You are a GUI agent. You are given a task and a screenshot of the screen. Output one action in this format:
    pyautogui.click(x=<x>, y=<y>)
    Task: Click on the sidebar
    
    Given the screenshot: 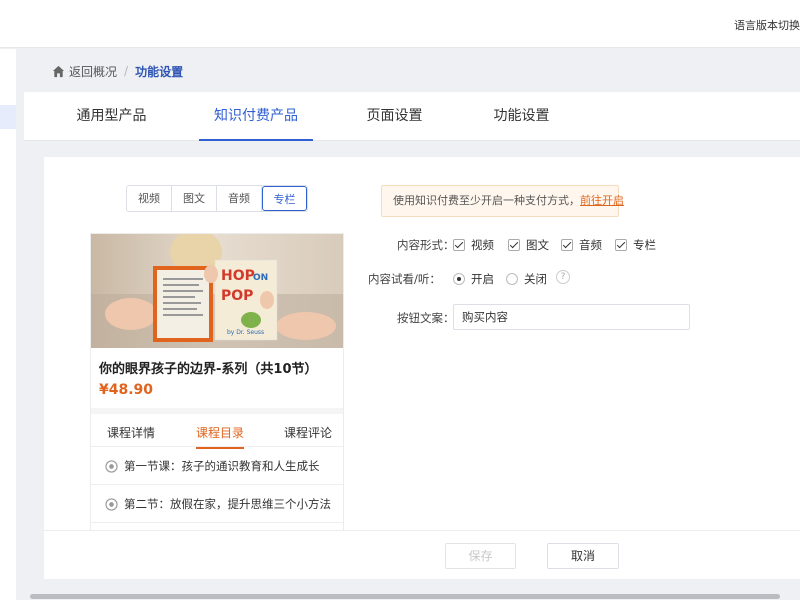 What is the action you would take?
    pyautogui.click(x=8, y=324)
    